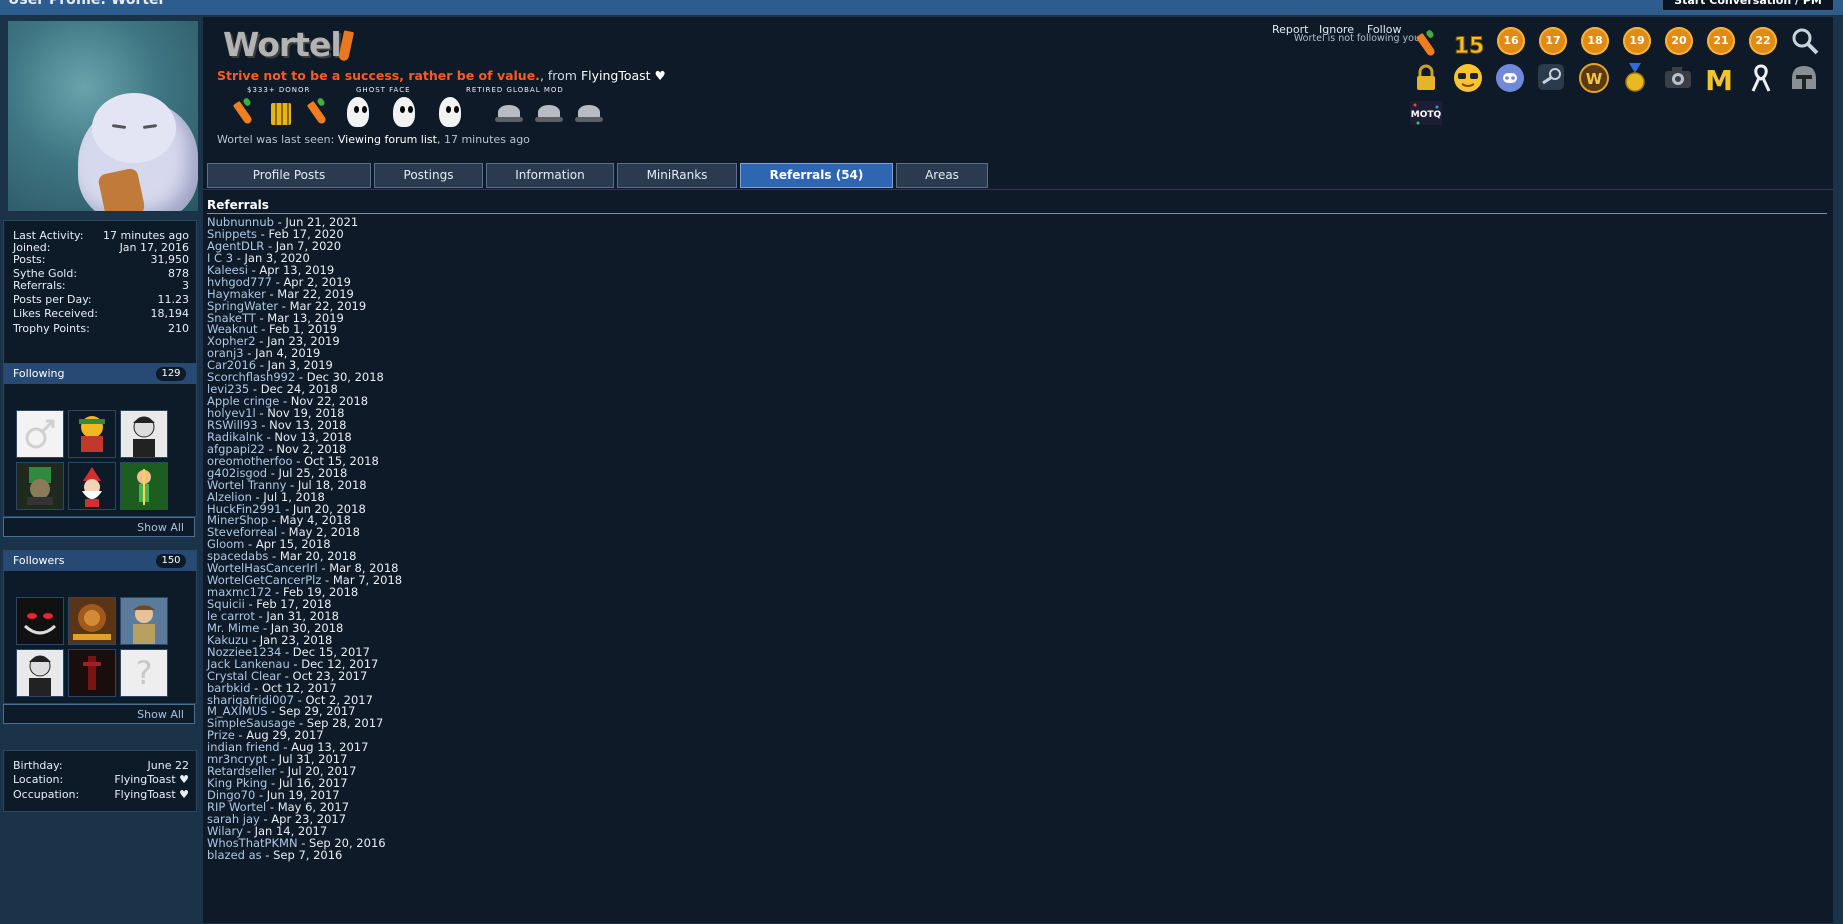 The width and height of the screenshot is (1843, 924). Describe the element at coordinates (238, 205) in the screenshot. I see `referrals-title: Referrals` at that location.